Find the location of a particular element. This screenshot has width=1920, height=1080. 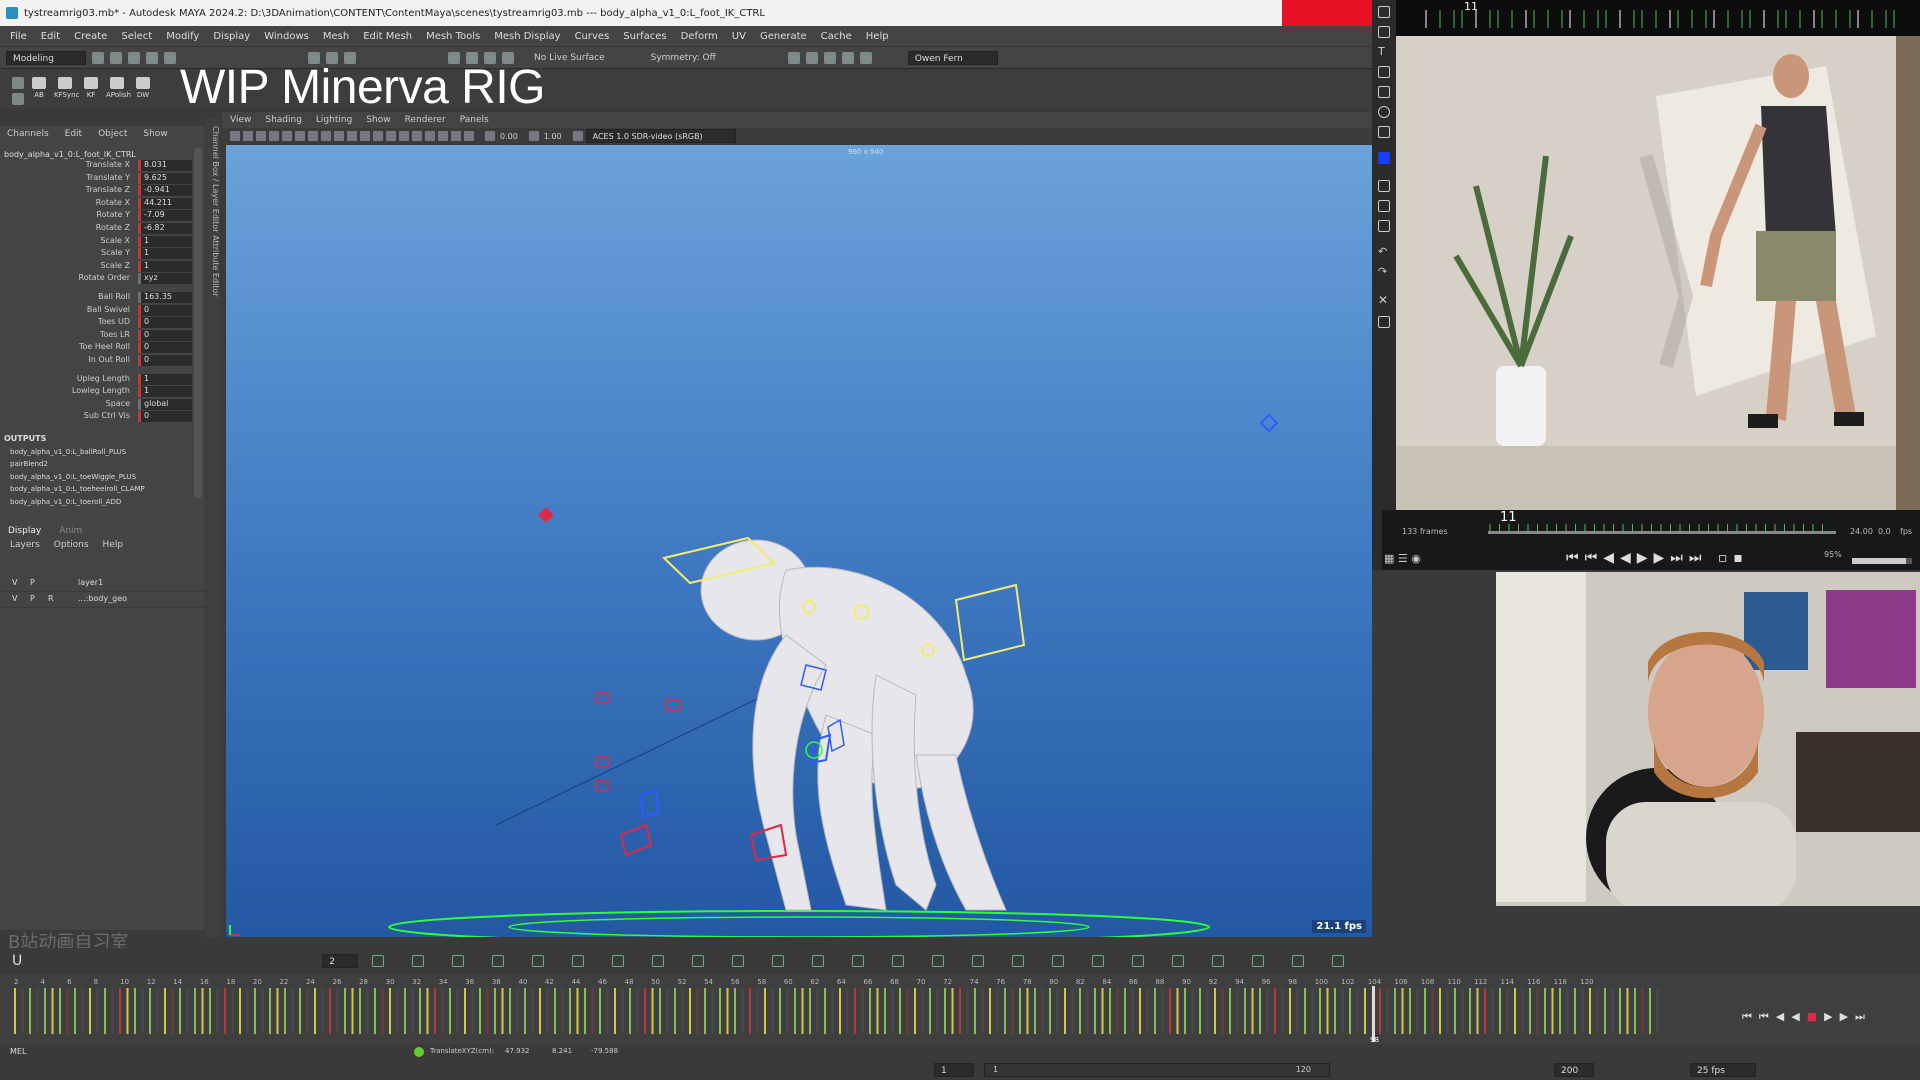

menu-deform: Deform is located at coordinates (699, 36).